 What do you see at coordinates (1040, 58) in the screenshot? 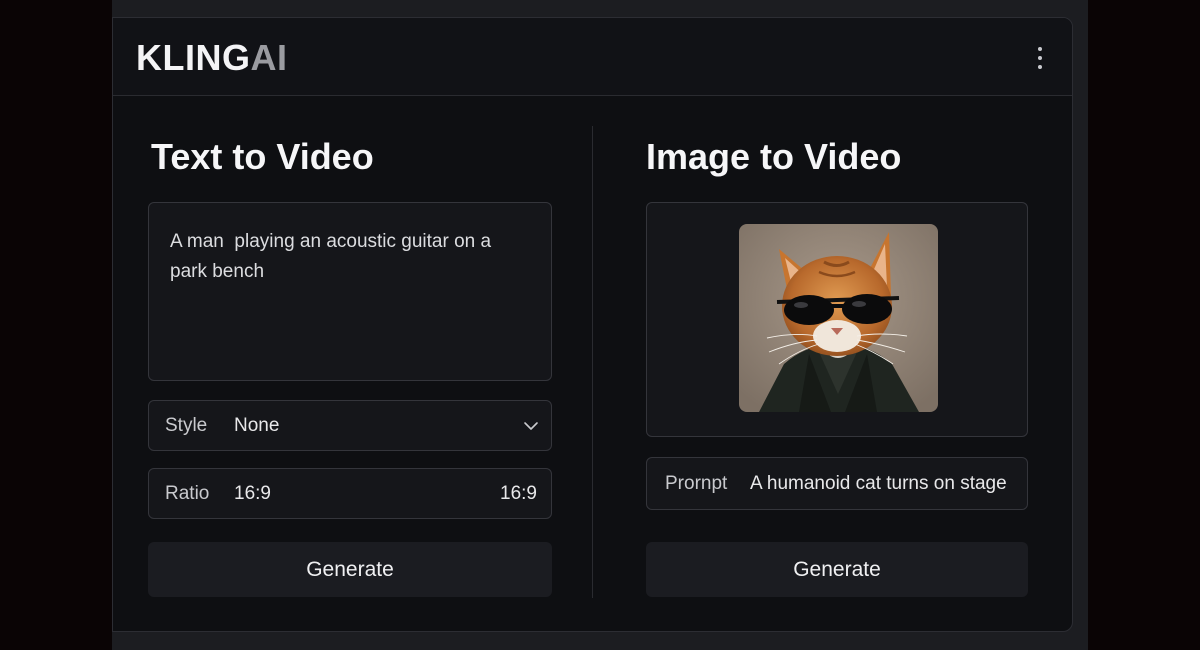
I see `more-menu-button` at bounding box center [1040, 58].